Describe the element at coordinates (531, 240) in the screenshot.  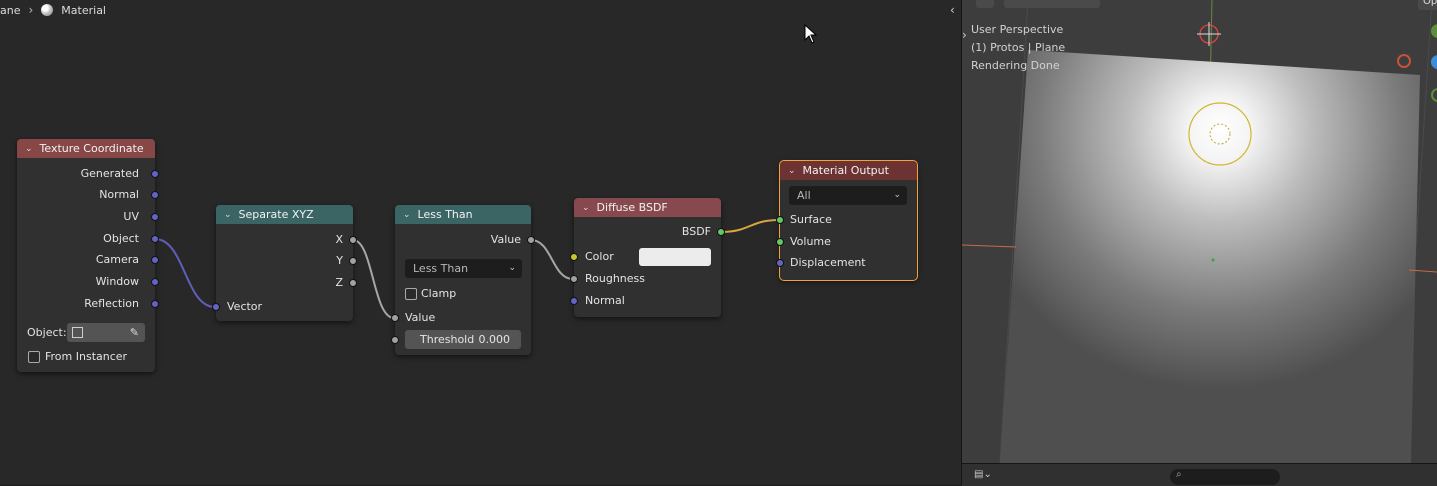
I see `socket-value-out` at that location.